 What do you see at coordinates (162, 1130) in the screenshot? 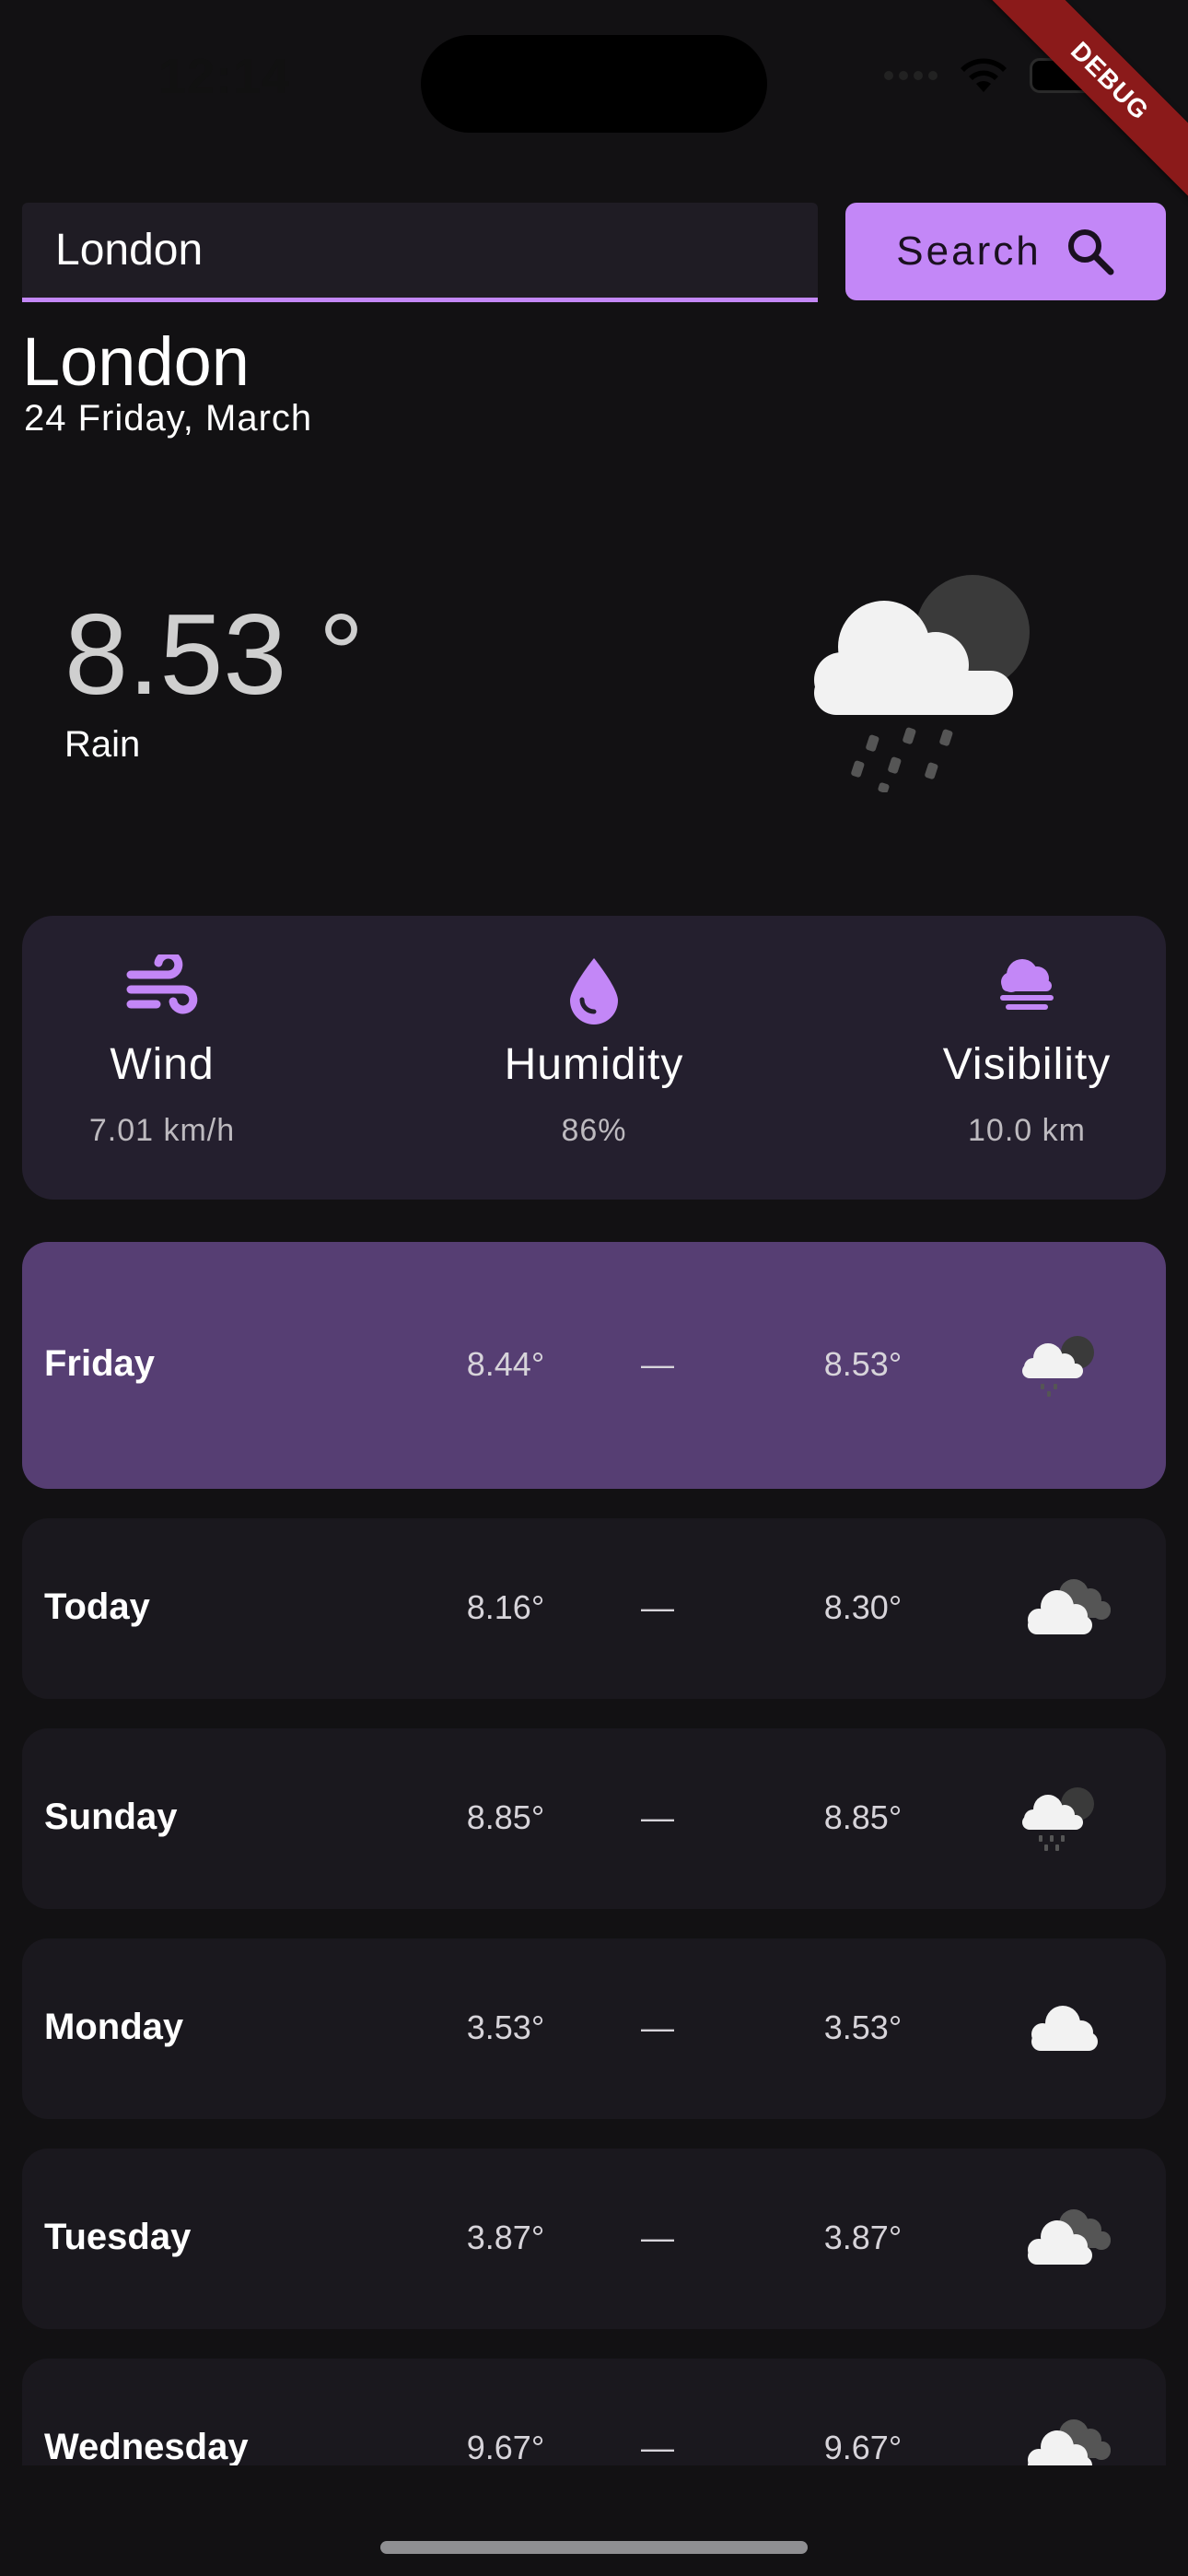
I see `stat-value: 7.01 km/h` at bounding box center [162, 1130].